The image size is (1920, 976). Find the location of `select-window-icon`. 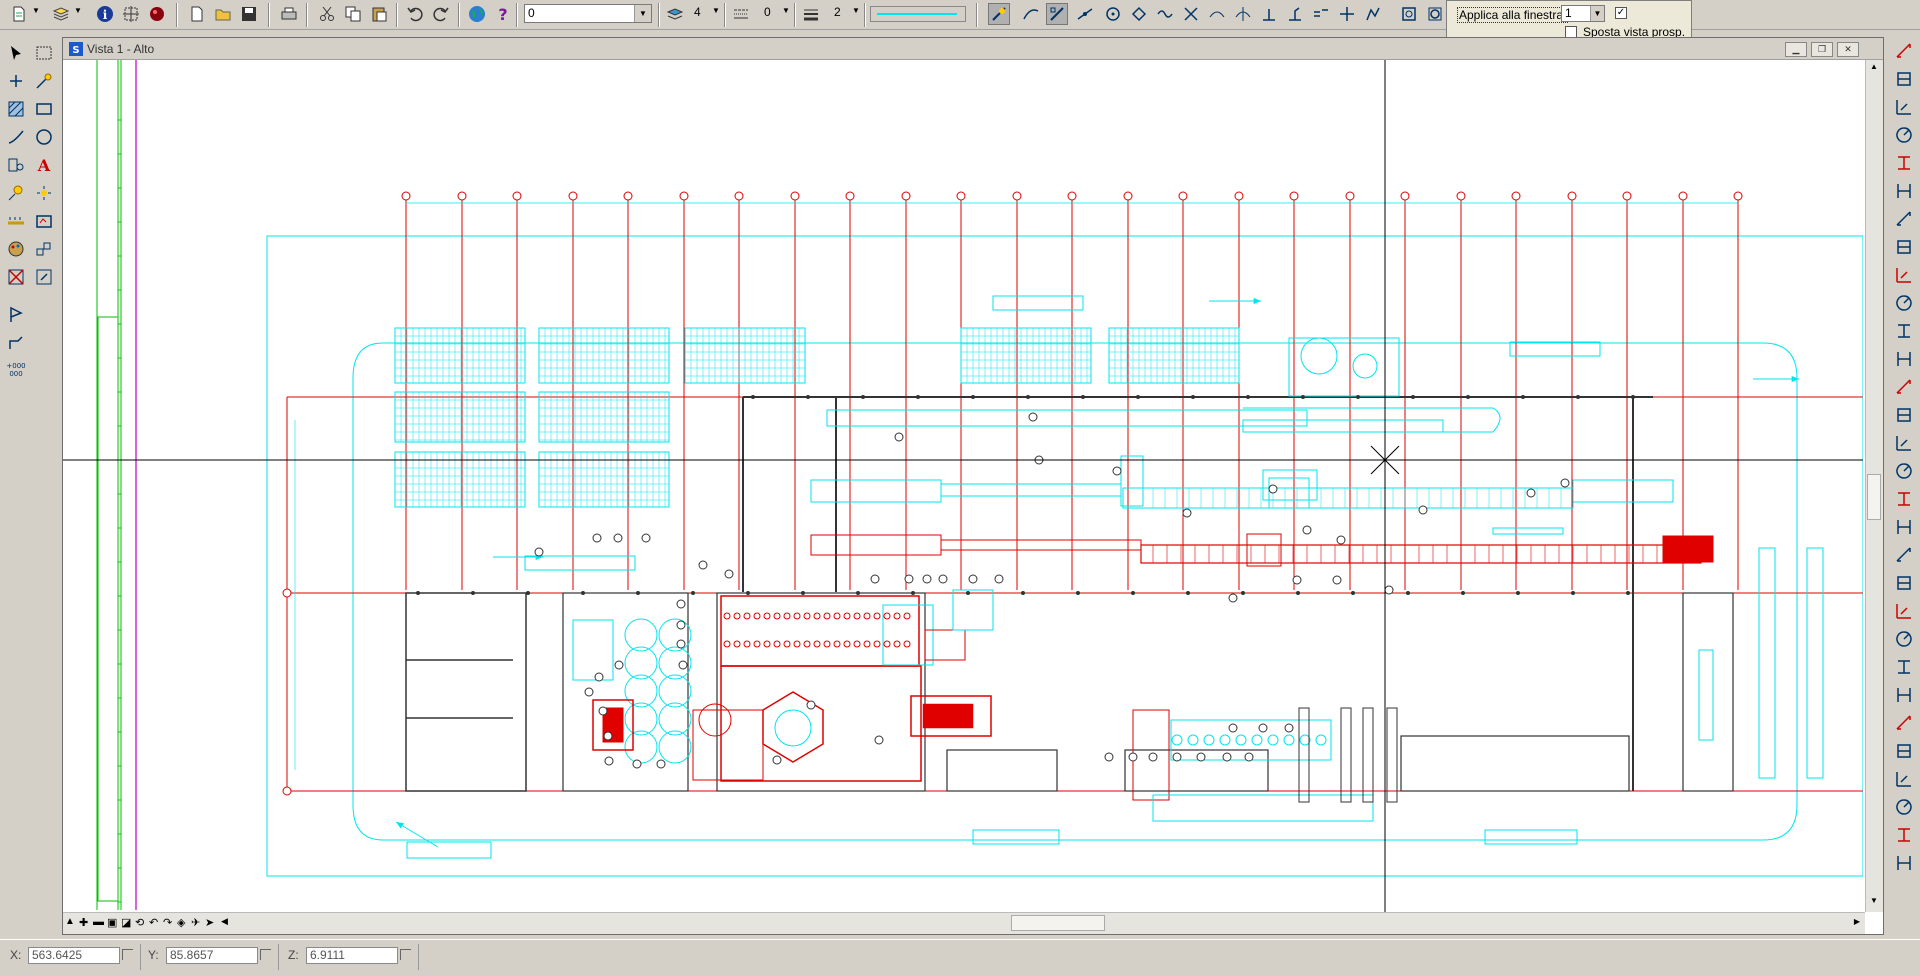

select-window-icon is located at coordinates (44, 53).